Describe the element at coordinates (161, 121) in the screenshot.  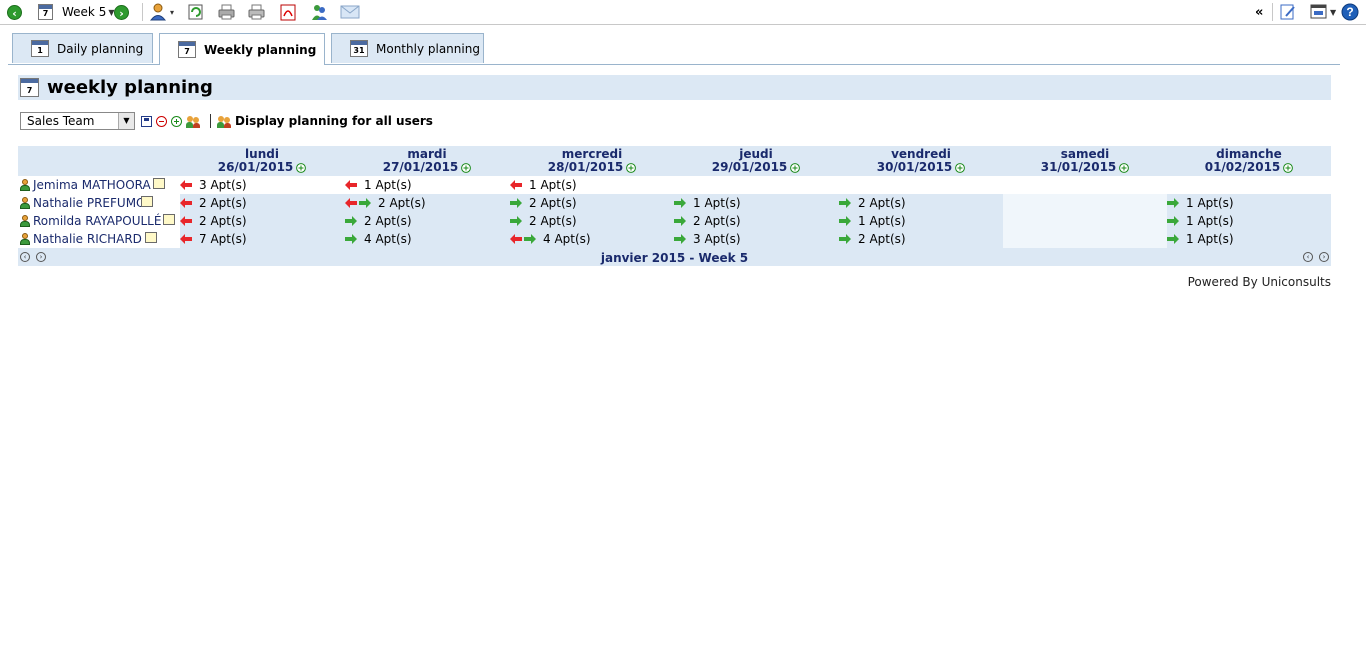
I see `remove-icon` at that location.